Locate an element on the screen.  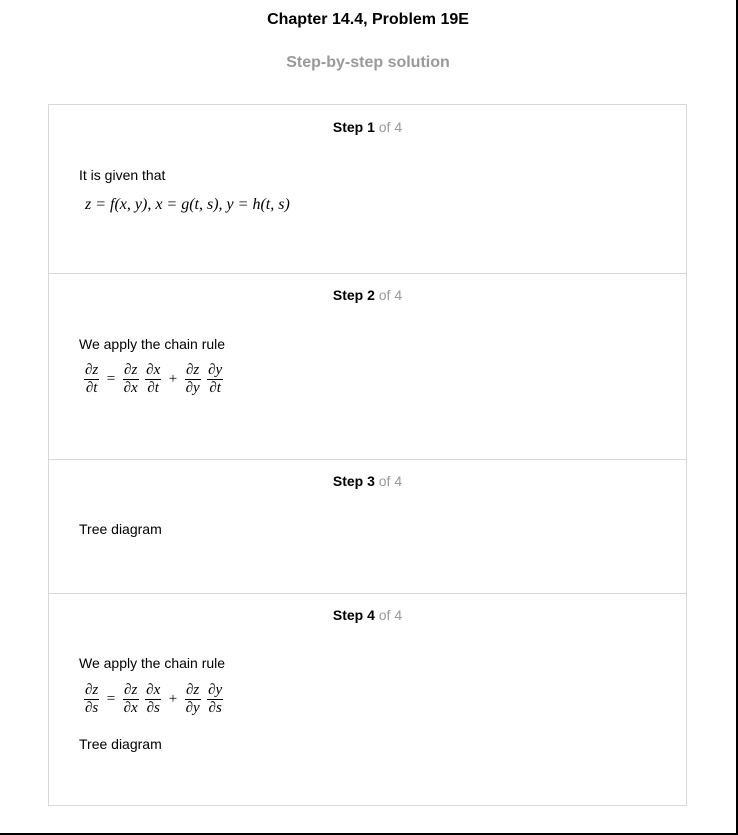
fraction: ∂y ∂t is located at coordinates (215, 379).